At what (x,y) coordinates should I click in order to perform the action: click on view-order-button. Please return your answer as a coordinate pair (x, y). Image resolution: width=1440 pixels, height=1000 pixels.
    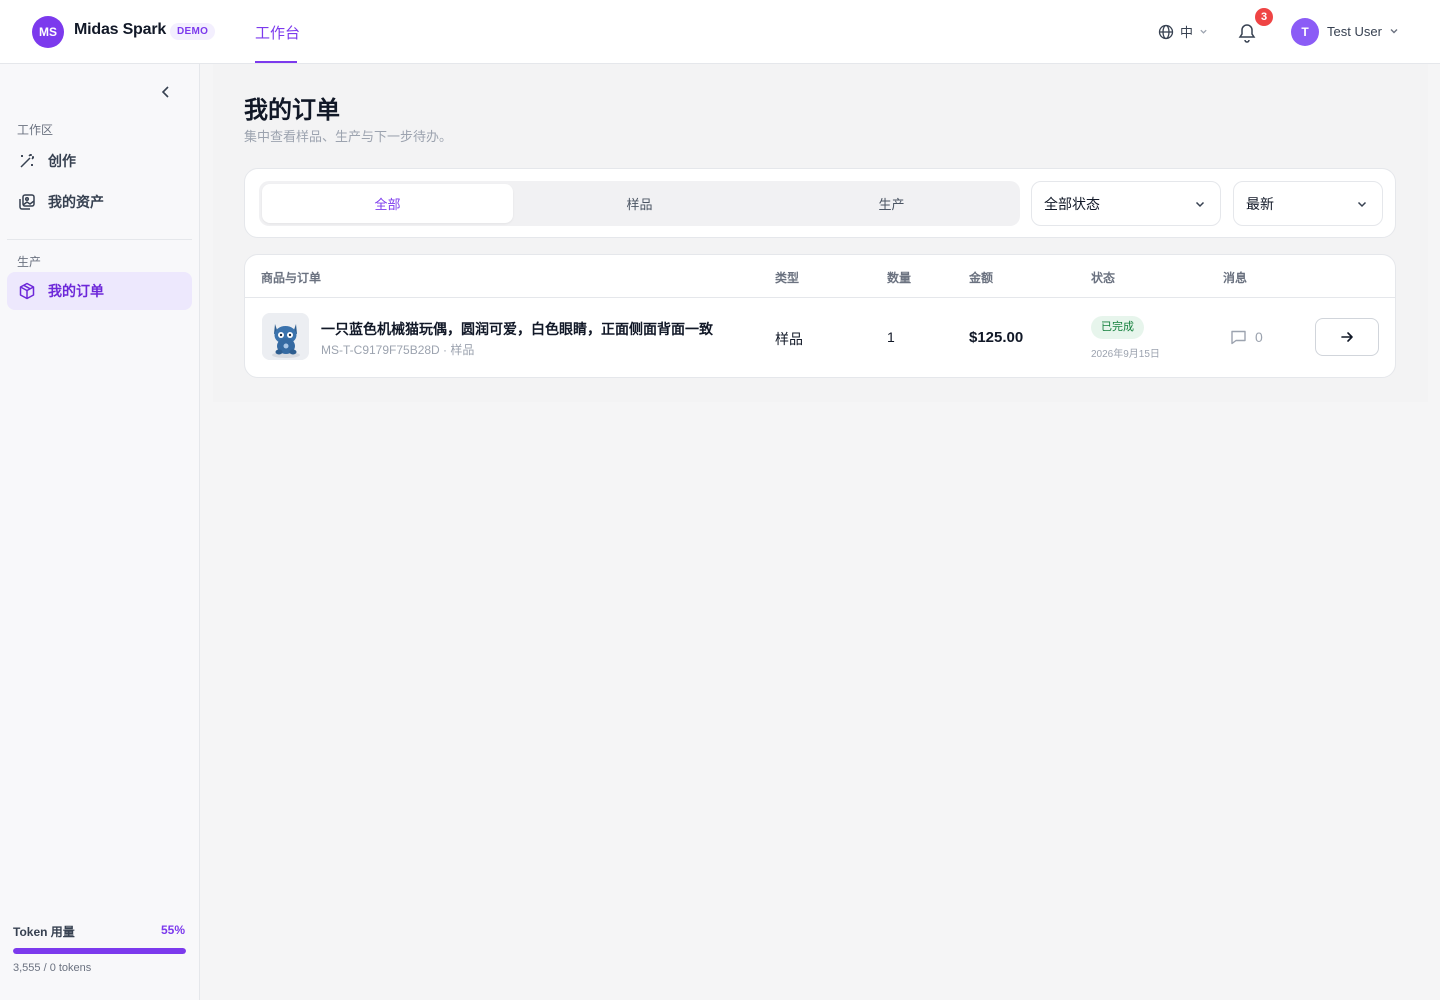
    Looking at the image, I should click on (1347, 337).